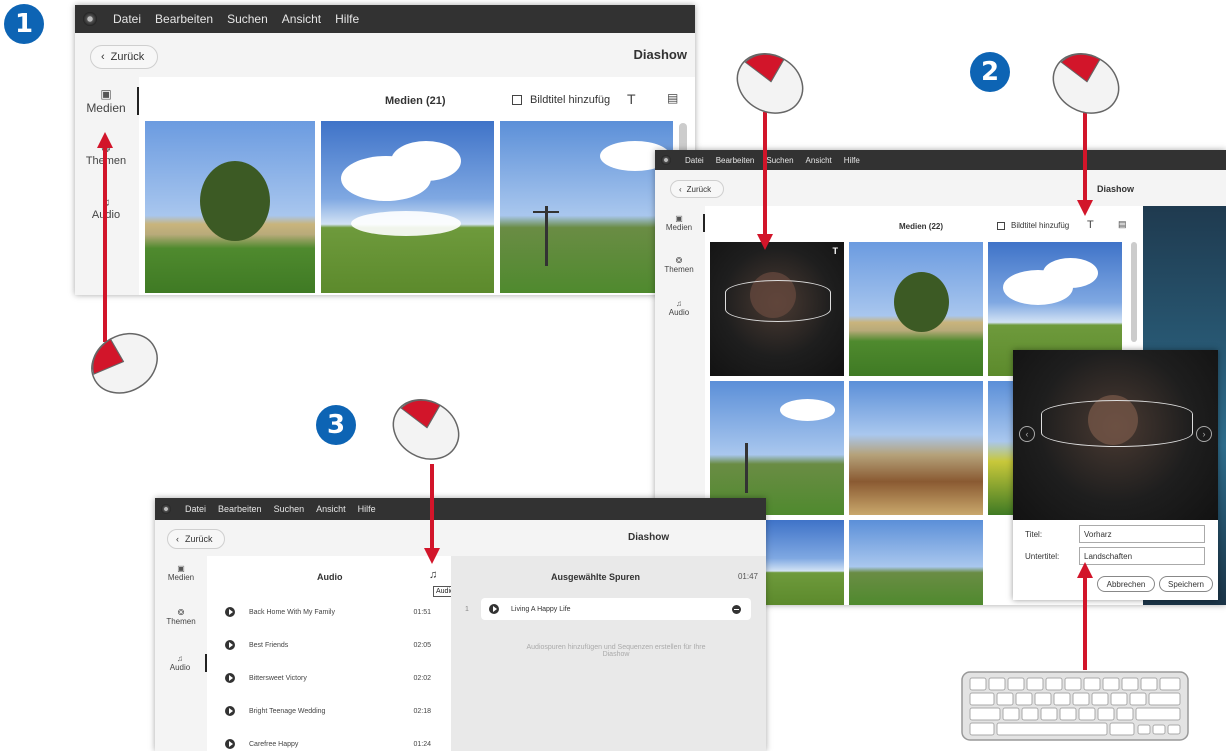 This screenshot has width=1226, height=751. I want to click on cancel-button: Abbrechen, so click(1126, 584).